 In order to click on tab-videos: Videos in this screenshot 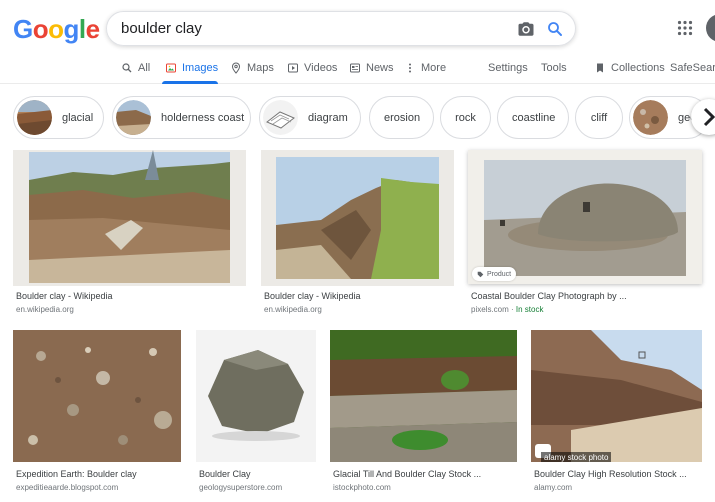, I will do `click(312, 68)`.